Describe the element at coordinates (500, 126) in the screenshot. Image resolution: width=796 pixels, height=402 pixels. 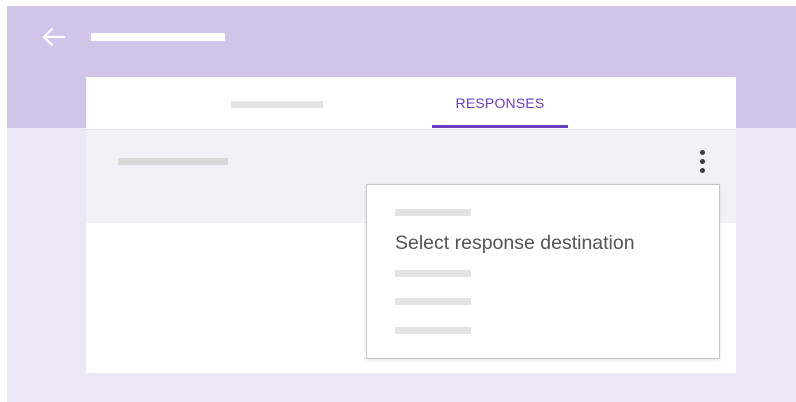
I see `tab-active-indicator` at that location.